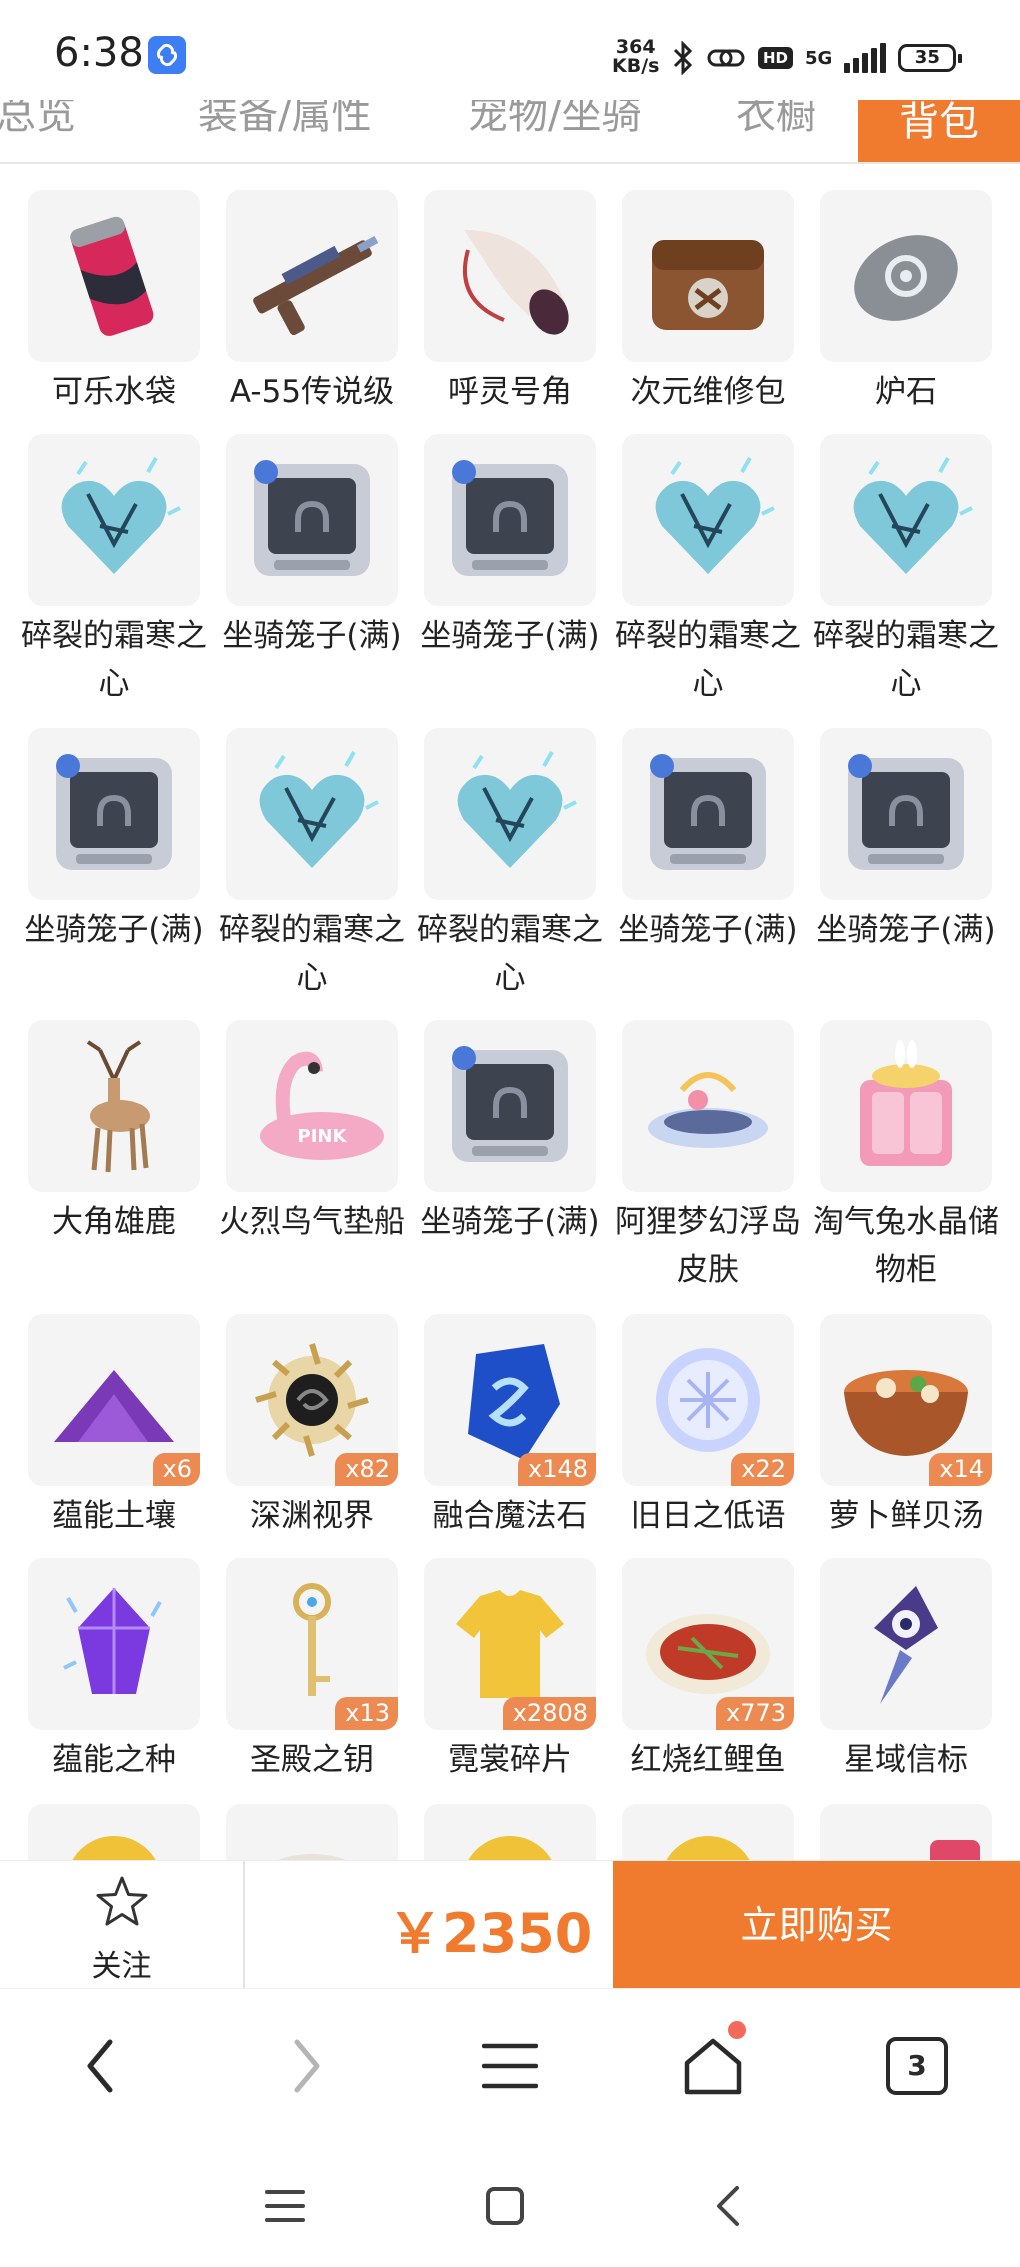  What do you see at coordinates (510, 1671) in the screenshot?
I see `inventory-item: x2808 霓裳碎片` at bounding box center [510, 1671].